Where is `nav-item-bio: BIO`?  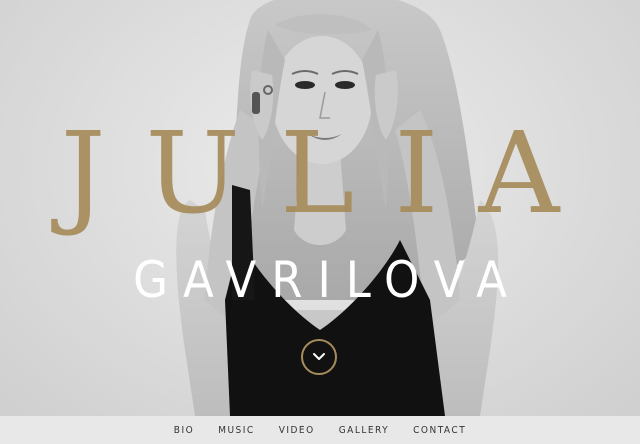
nav-item-bio: BIO is located at coordinates (184, 430).